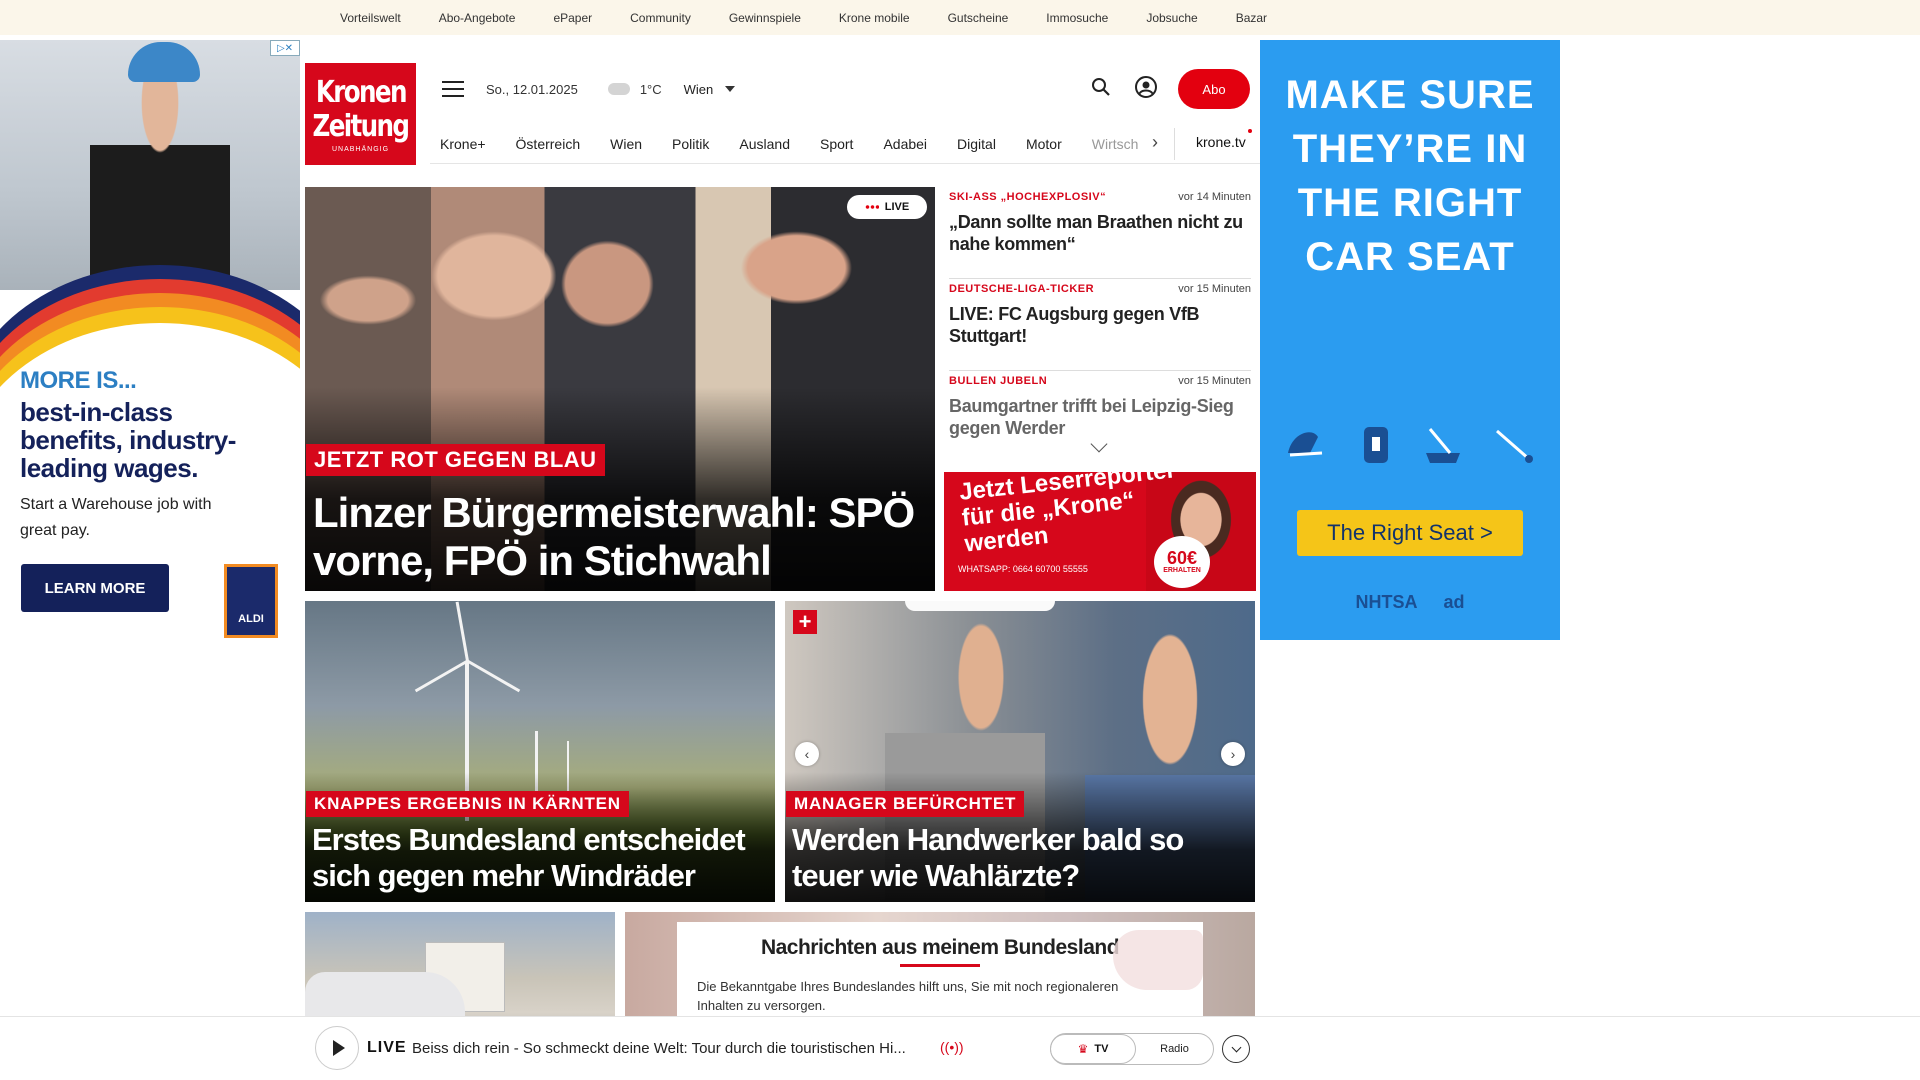 The image size is (1920, 1080). I want to click on right-seat-button: The Right Seat >, so click(1410, 533).